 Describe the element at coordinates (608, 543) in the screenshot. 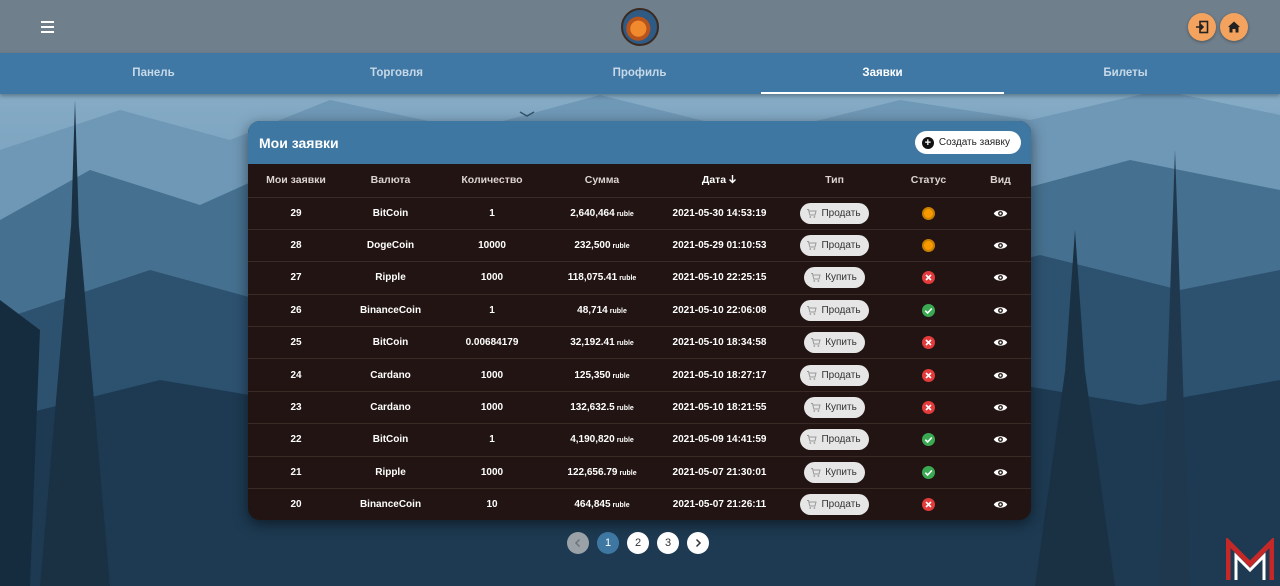

I see `page-1-button: 1` at that location.